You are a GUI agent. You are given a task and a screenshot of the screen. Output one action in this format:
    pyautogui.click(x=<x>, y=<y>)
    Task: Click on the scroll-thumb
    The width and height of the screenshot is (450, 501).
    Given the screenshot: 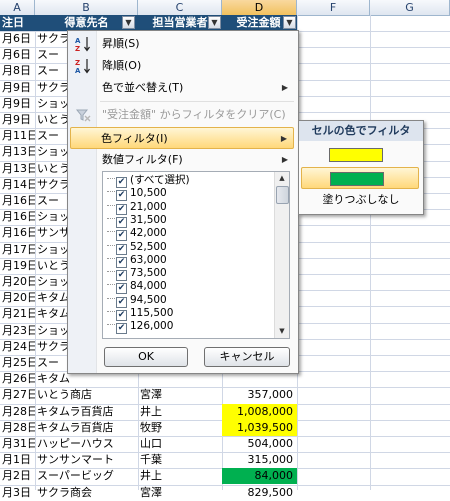 What is the action you would take?
    pyautogui.click(x=282, y=195)
    